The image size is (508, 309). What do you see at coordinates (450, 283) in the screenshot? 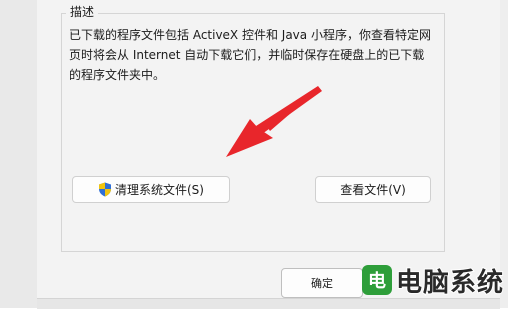
I see `watermark-text: 电脑系统` at bounding box center [450, 283].